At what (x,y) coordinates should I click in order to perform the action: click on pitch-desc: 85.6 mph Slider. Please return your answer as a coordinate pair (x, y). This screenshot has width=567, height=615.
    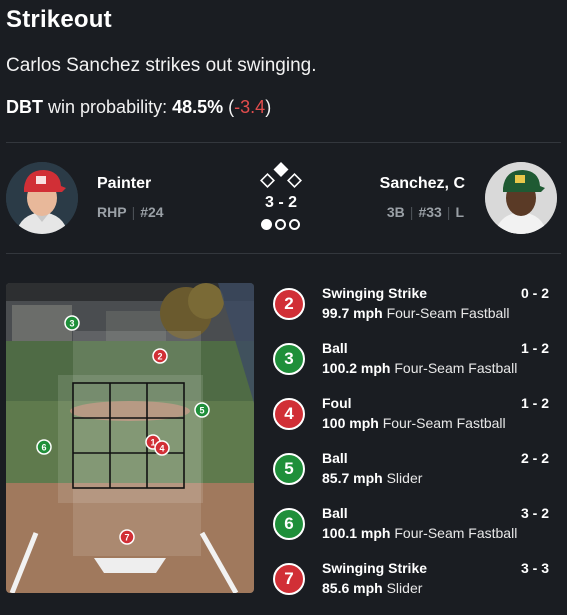
    Looking at the image, I should click on (372, 588).